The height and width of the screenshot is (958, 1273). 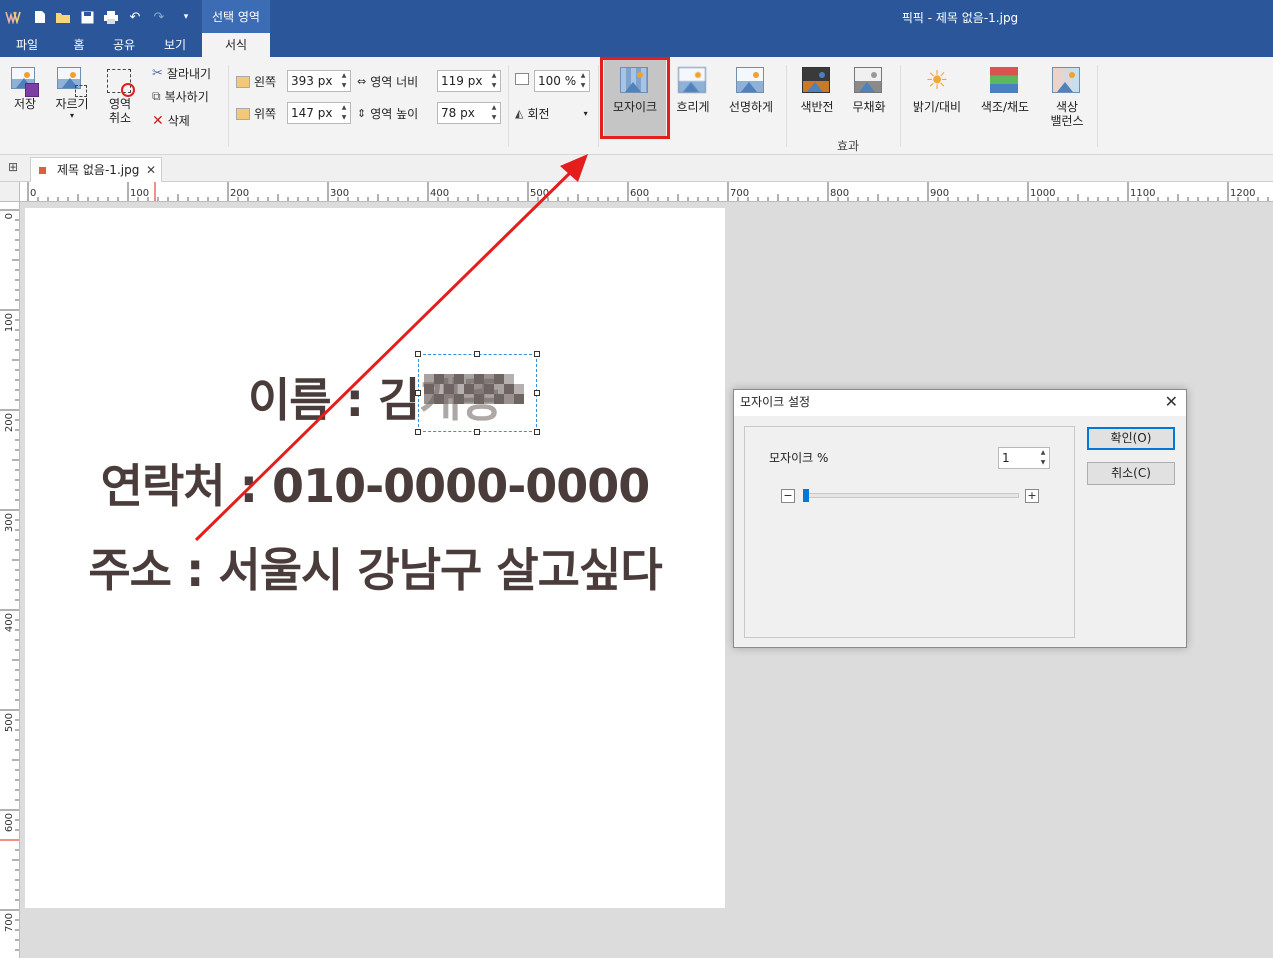 What do you see at coordinates (1131, 438) in the screenshot?
I see `ok-button: 확인(O)` at bounding box center [1131, 438].